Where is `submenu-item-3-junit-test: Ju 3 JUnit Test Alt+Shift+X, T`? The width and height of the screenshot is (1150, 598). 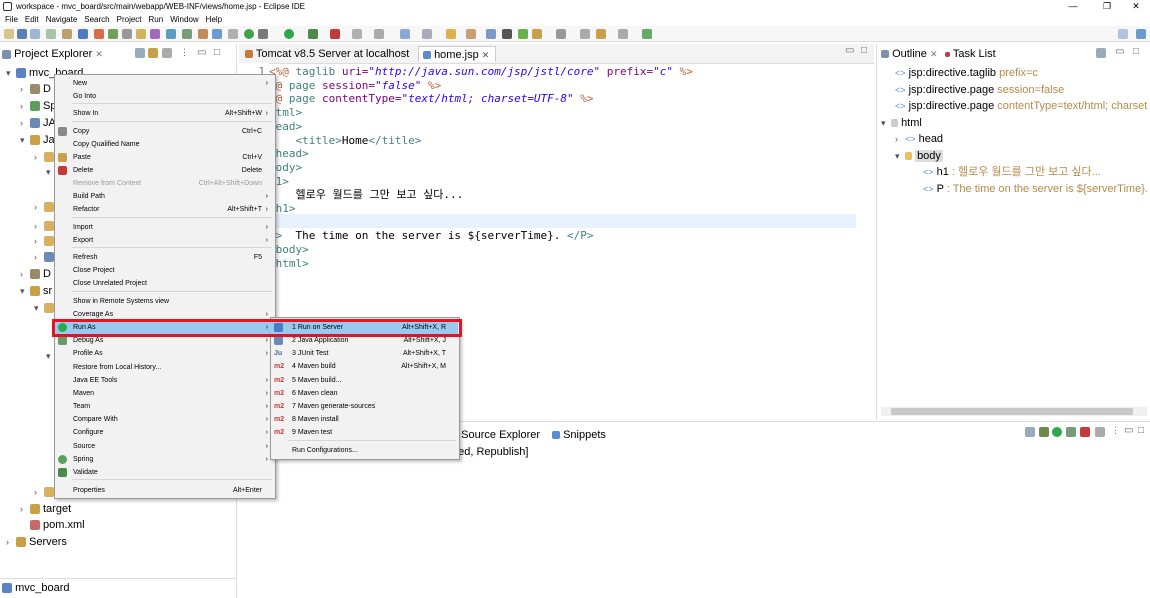 submenu-item-3-junit-test: Ju 3 JUnit Test Alt+Shift+X, T is located at coordinates (364, 353).